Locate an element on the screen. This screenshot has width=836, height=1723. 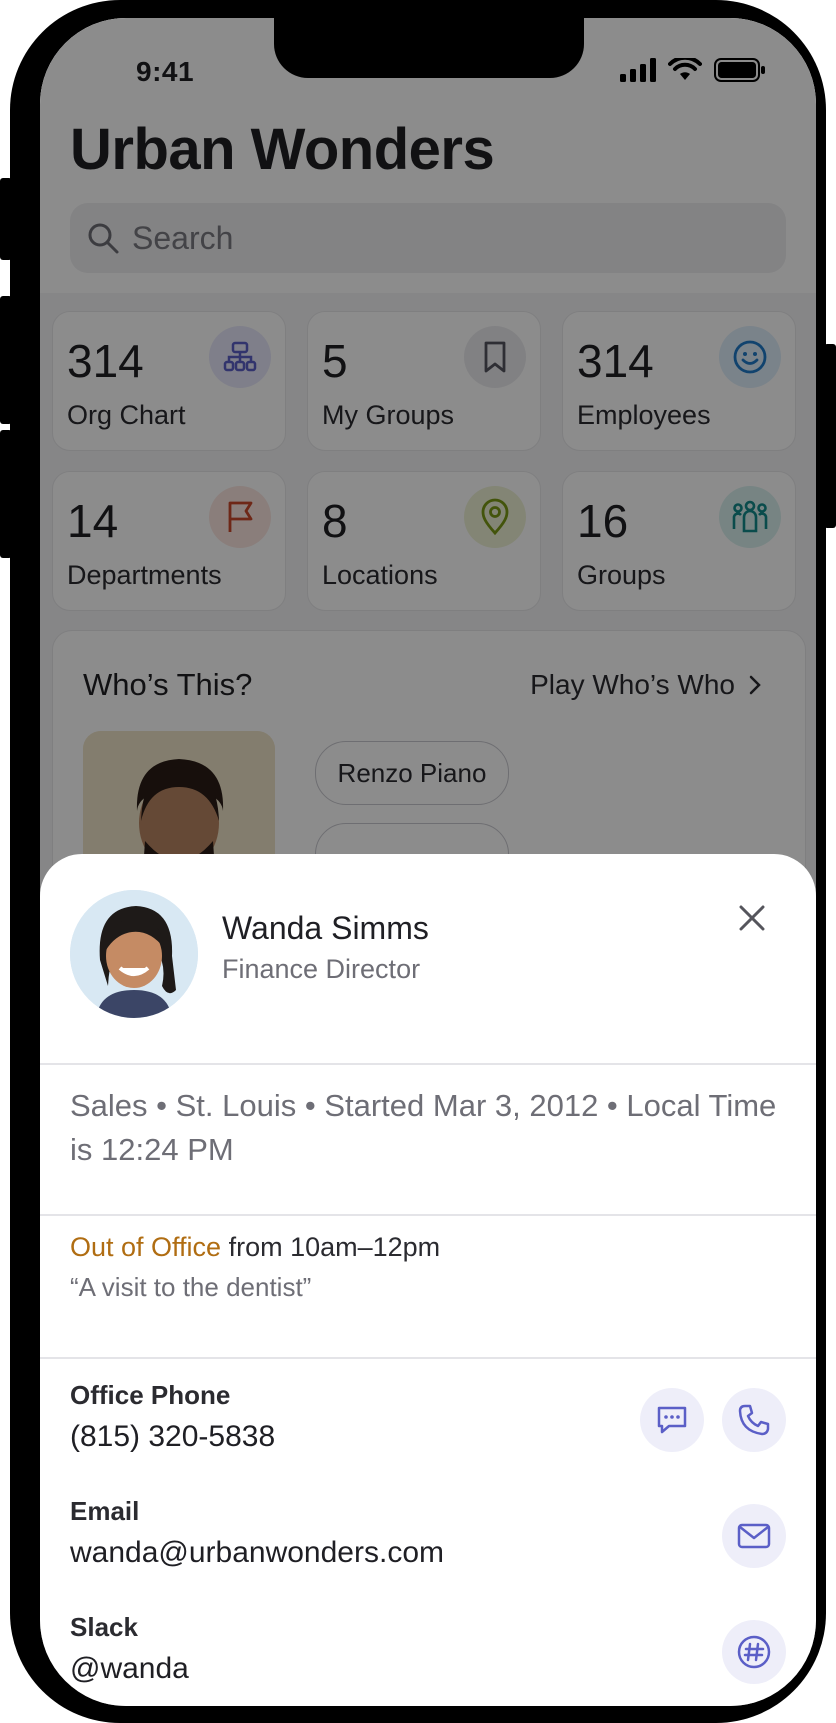
office-phone-value: (815) 320-5838 is located at coordinates (172, 1437).